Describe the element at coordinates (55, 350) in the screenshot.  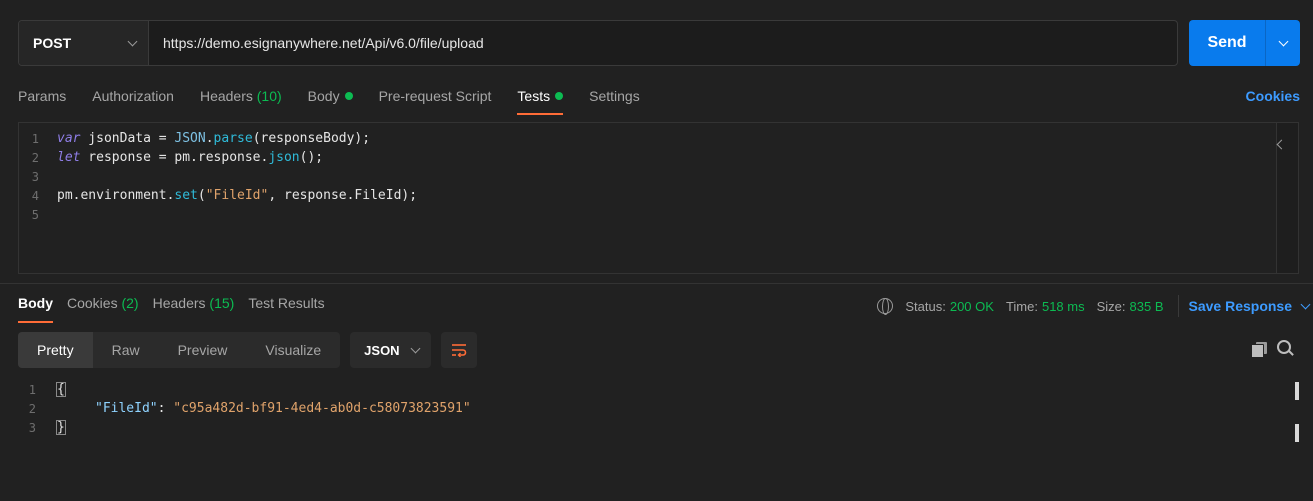
I see `view-pretty: Pretty` at that location.